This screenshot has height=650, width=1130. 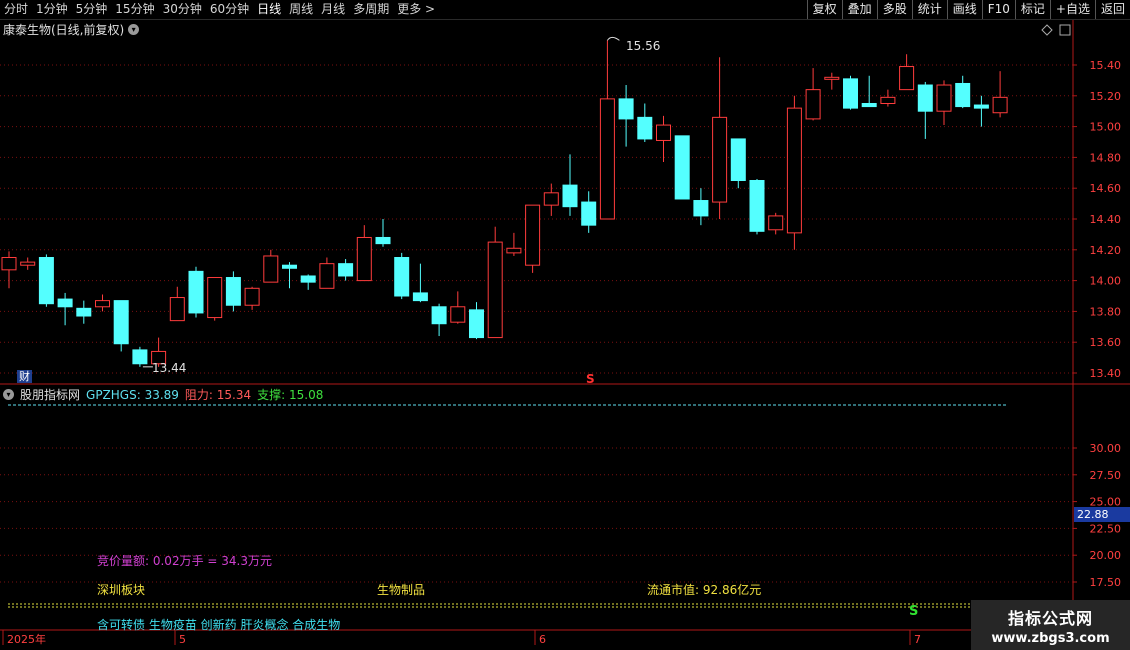 I want to click on diamond-icon, so click(x=1047, y=30).